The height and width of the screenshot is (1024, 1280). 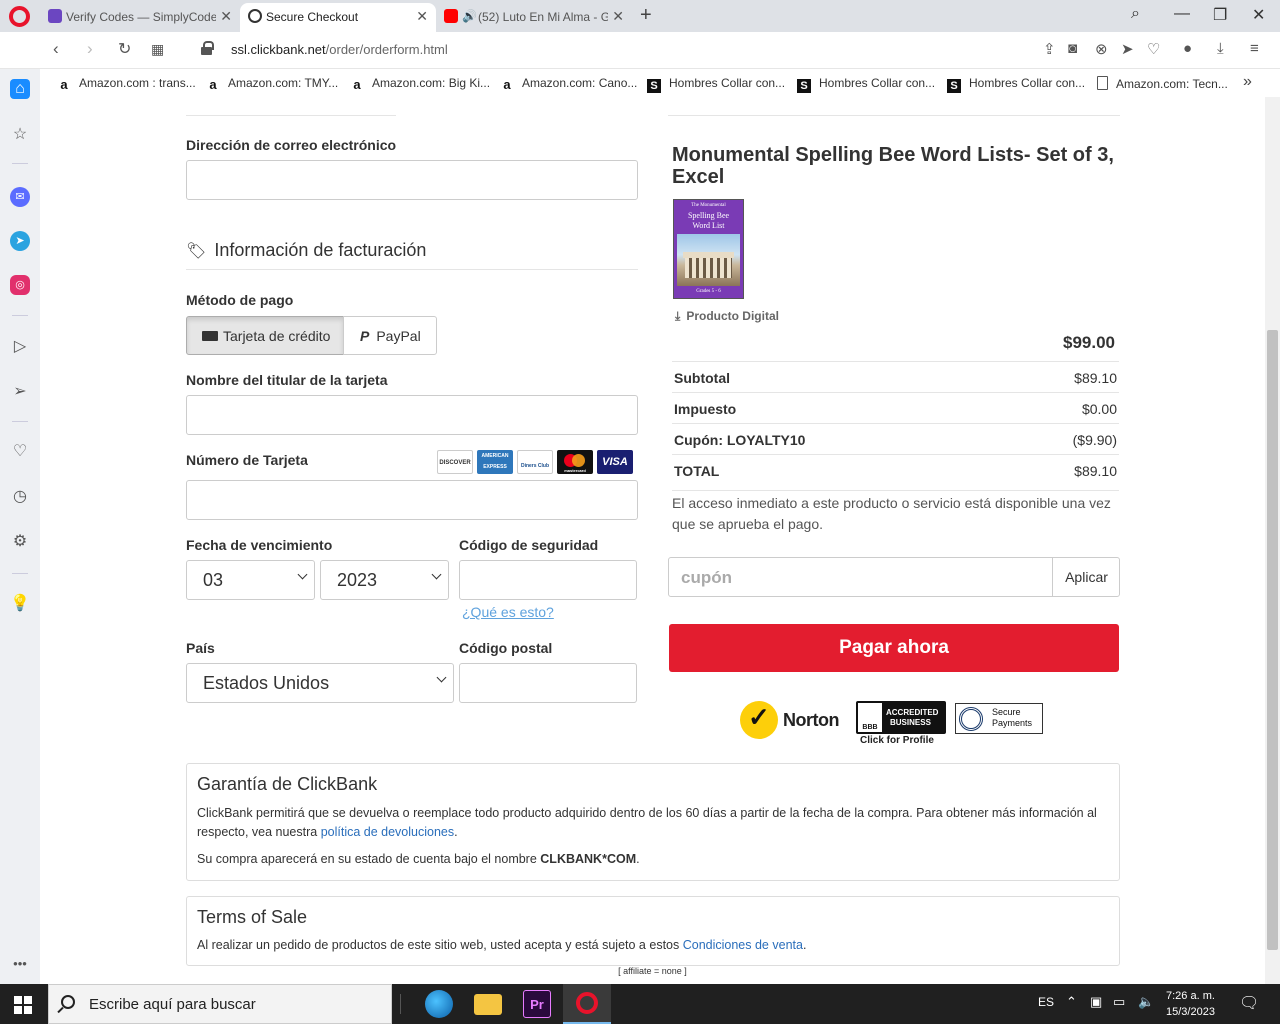 I want to click on minimize-icon: —, so click(x=1182, y=14).